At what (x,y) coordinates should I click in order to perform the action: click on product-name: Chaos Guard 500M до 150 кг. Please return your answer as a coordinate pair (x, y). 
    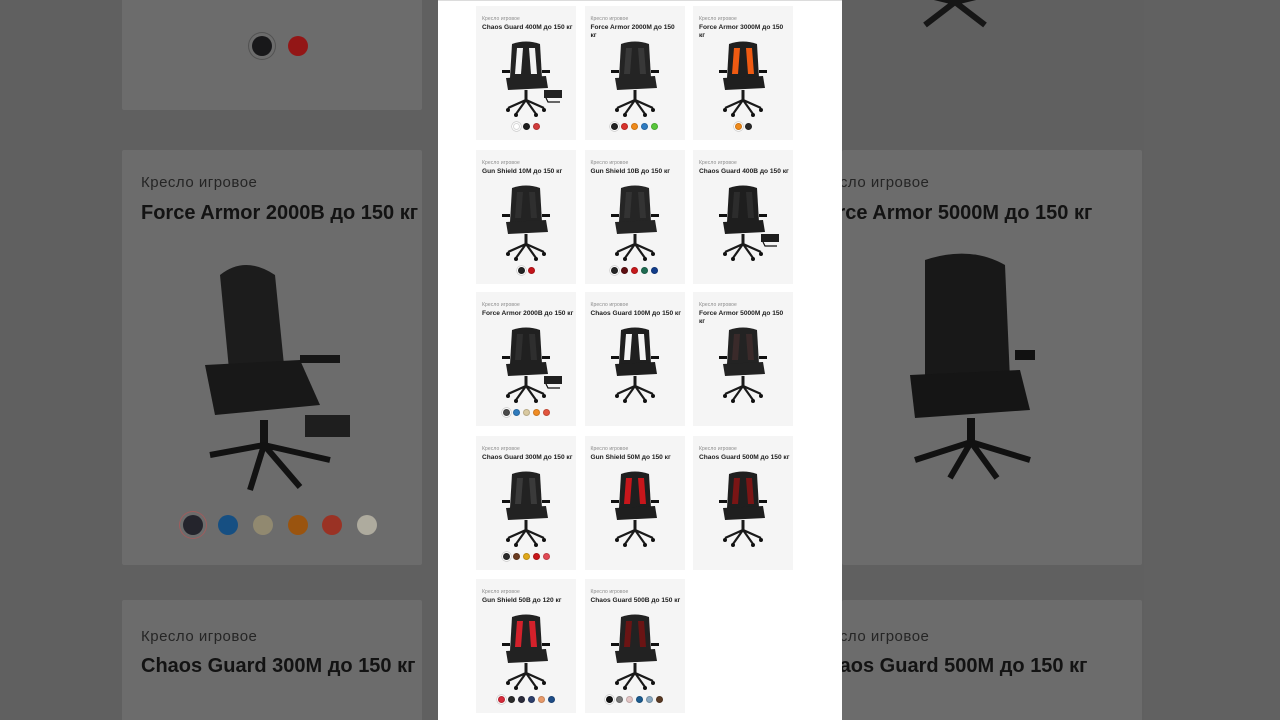
    Looking at the image, I should click on (745, 458).